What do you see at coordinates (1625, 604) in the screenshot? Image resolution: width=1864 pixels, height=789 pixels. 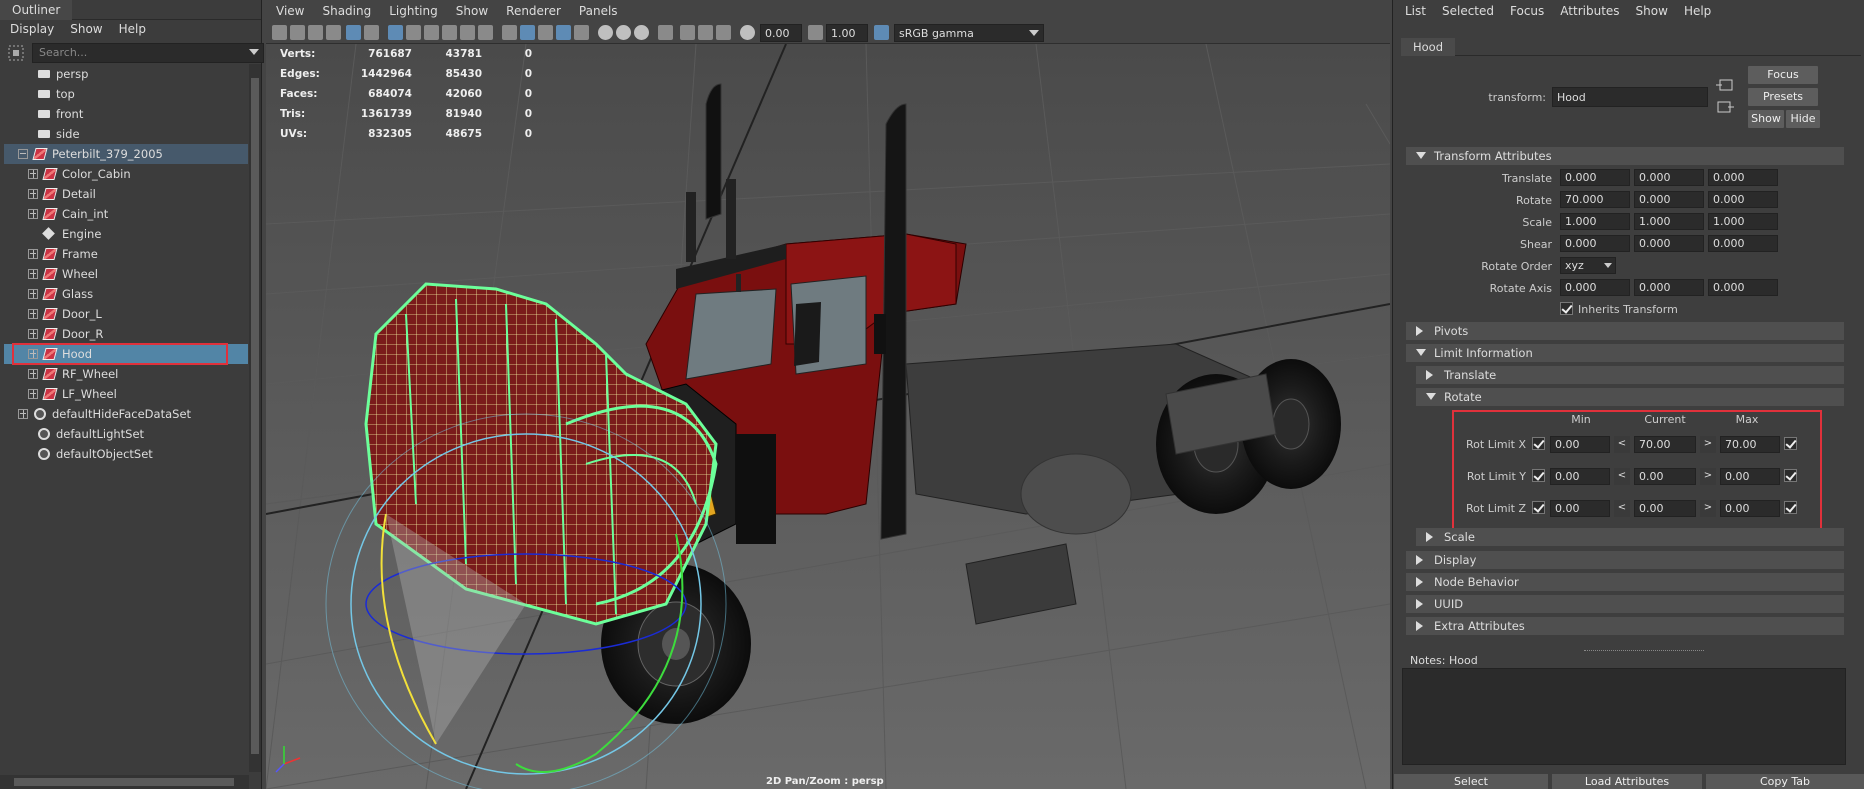 I see `section-uuid: UUID` at bounding box center [1625, 604].